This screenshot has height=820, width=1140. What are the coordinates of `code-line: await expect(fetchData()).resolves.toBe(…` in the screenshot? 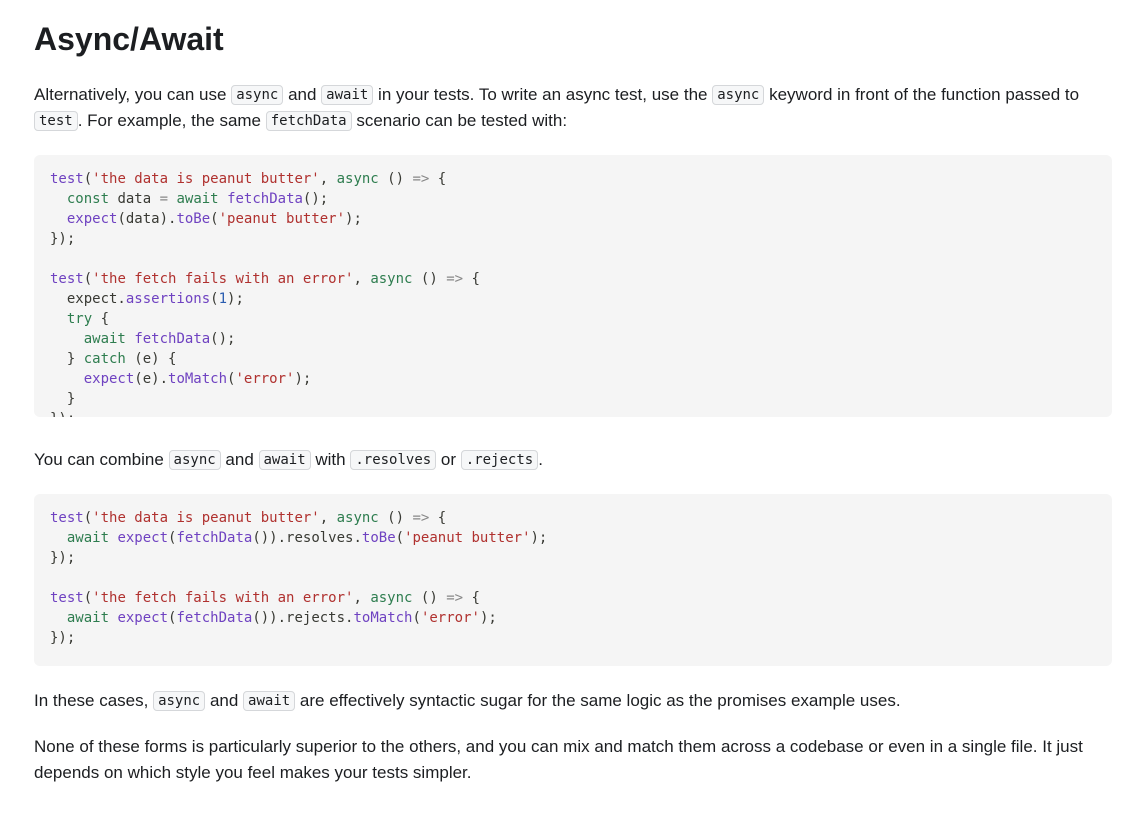 It's located at (307, 538).